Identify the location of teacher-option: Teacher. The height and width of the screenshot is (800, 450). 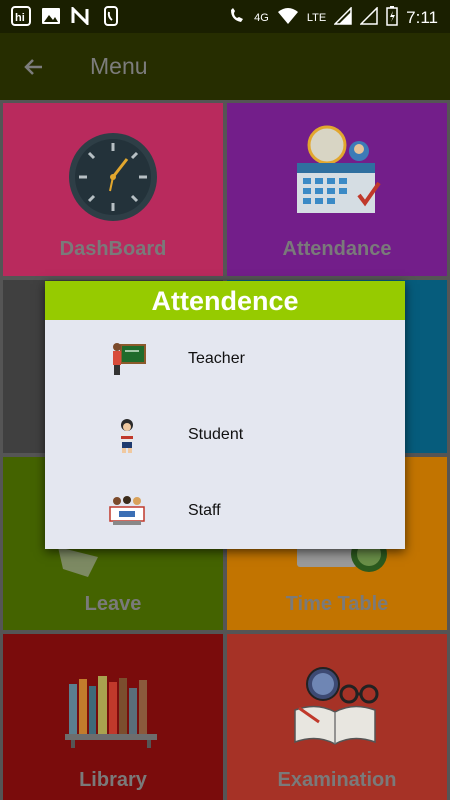
(225, 359).